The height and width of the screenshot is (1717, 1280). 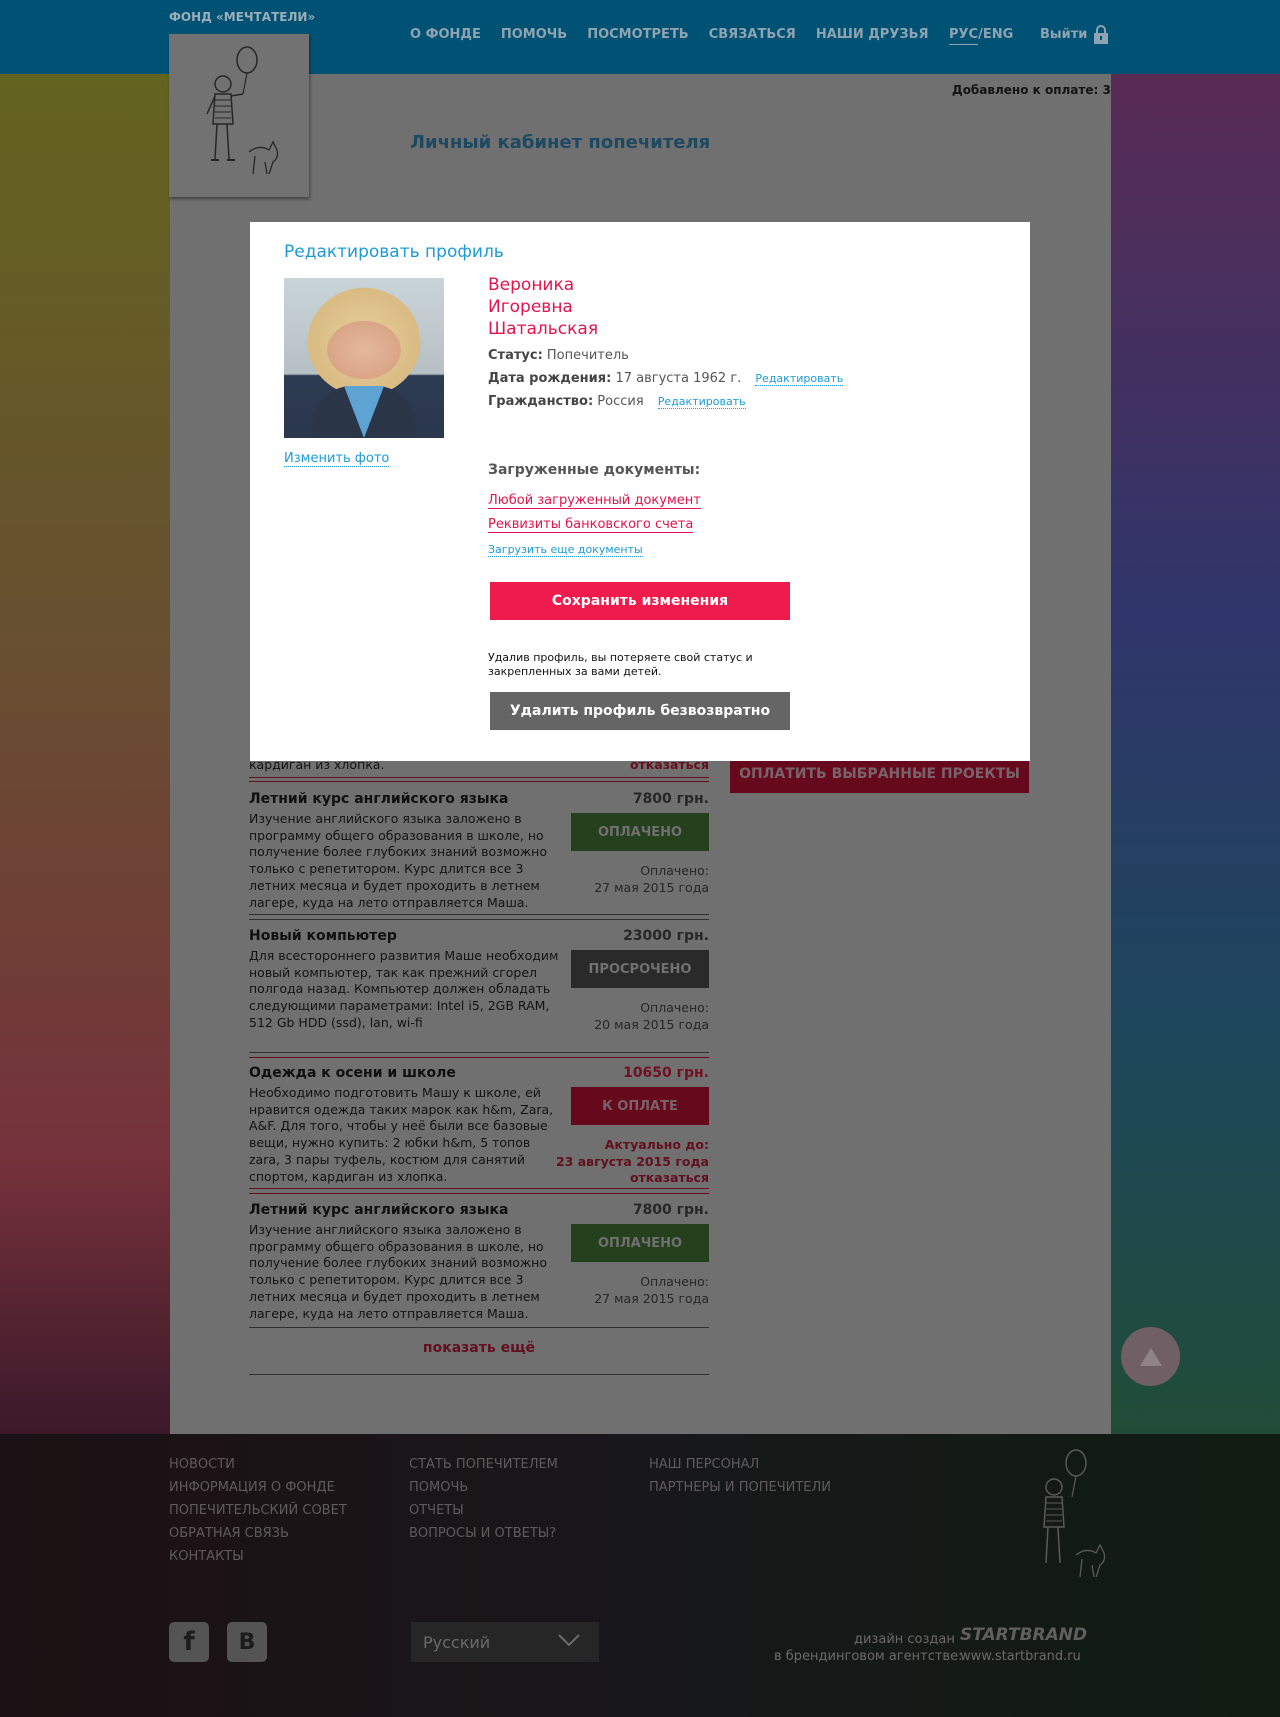 What do you see at coordinates (483, 1465) in the screenshot?
I see `footer-link-become-trustee: СТАТЬ ПОПЕЧИТЕЛЕМ` at bounding box center [483, 1465].